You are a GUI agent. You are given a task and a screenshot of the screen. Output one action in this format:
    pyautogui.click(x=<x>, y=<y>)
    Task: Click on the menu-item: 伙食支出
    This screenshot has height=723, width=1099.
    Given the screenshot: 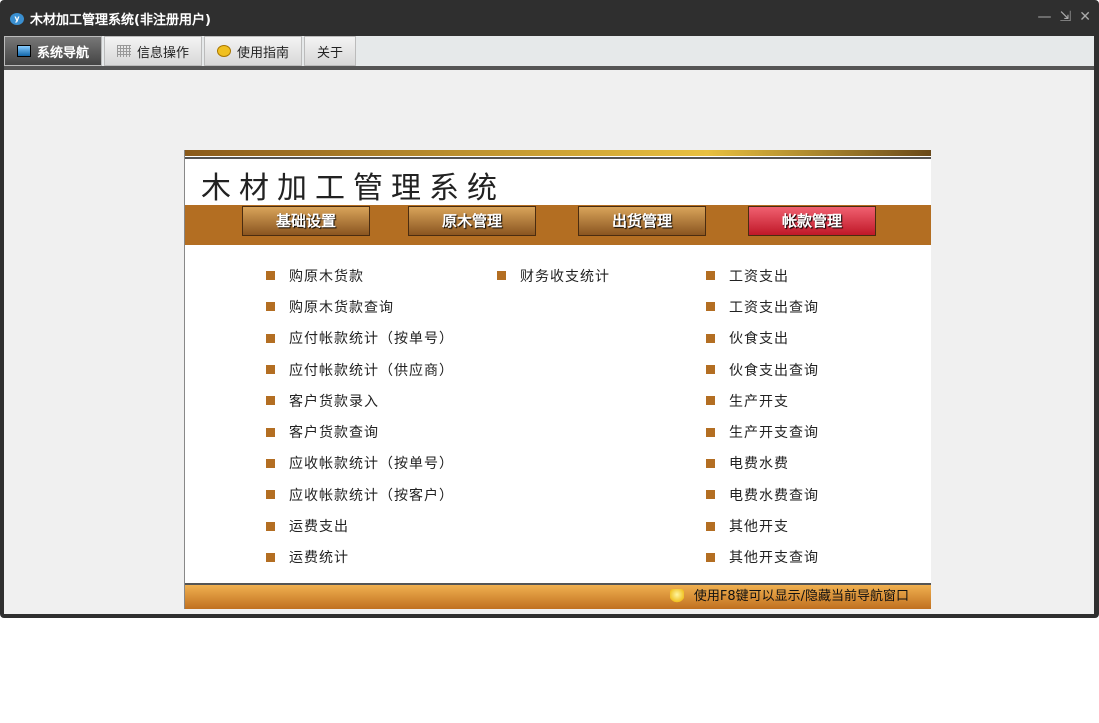 What is the action you would take?
    pyautogui.click(x=762, y=338)
    